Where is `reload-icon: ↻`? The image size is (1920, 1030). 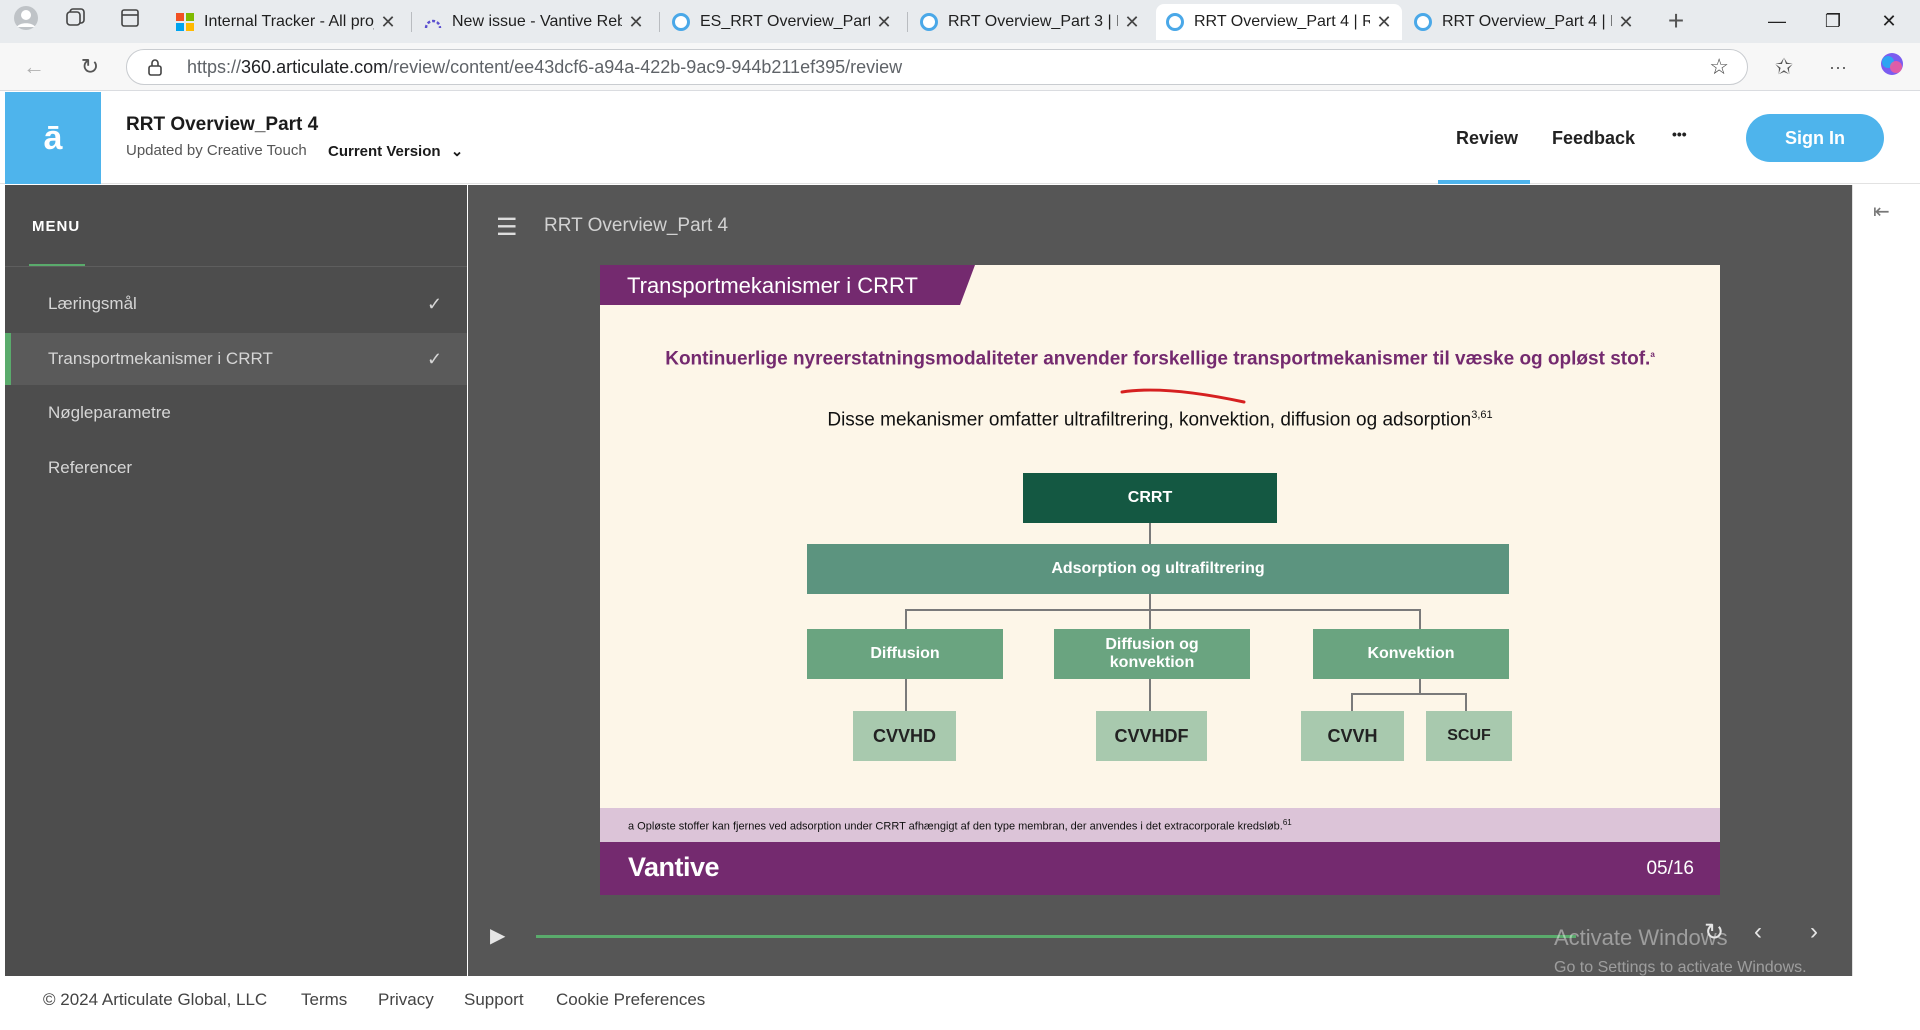
reload-icon: ↻ is located at coordinates (90, 67).